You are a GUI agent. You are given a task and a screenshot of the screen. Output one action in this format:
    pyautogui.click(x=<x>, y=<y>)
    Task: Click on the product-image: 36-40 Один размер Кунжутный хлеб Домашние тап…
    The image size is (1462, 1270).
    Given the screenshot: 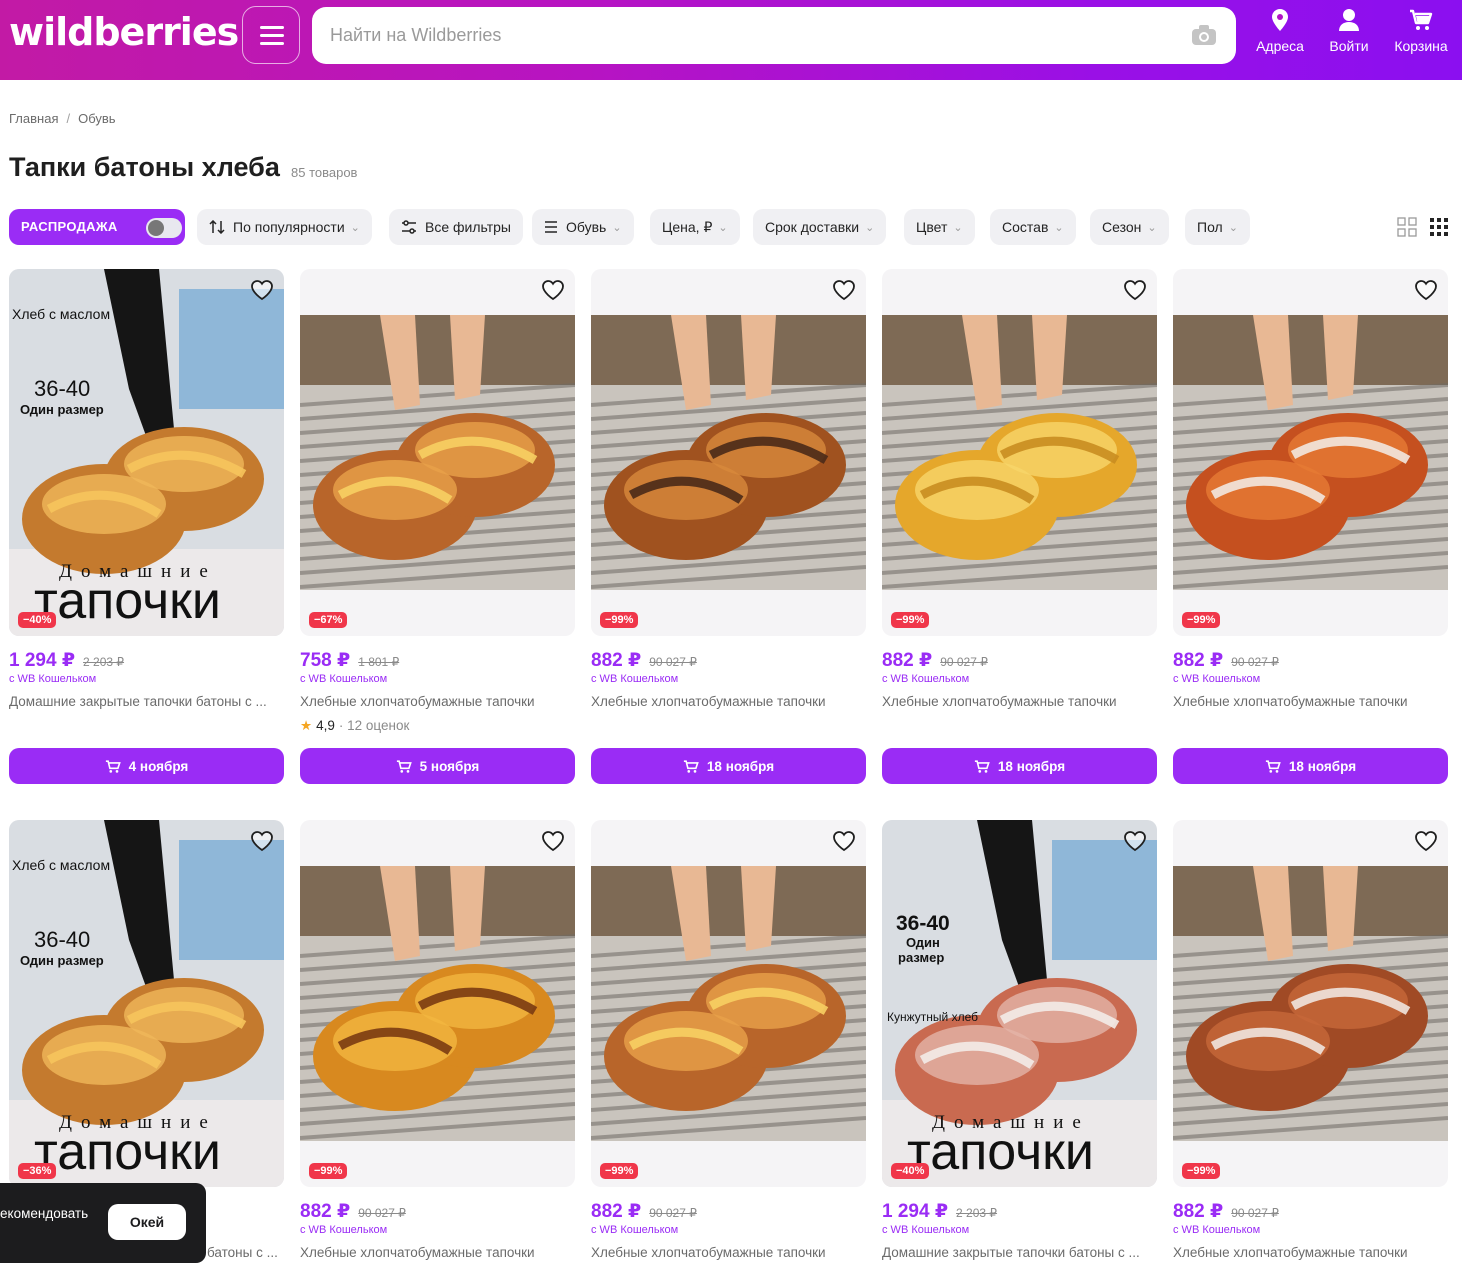 What is the action you would take?
    pyautogui.click(x=1019, y=1003)
    